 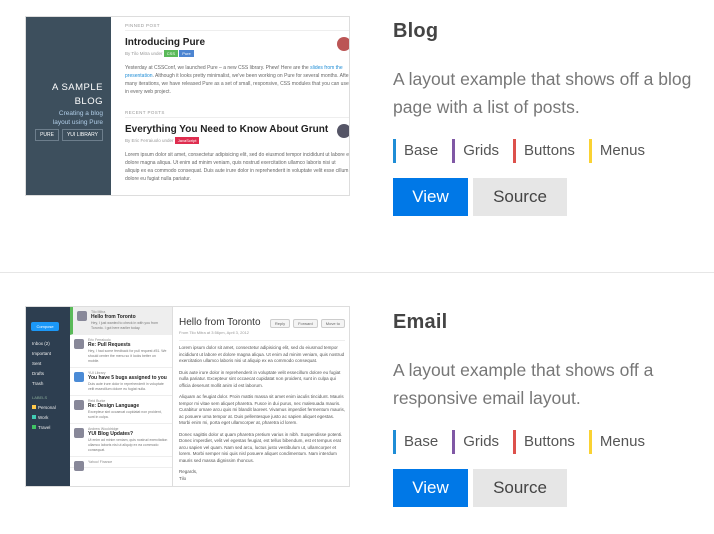 I want to click on label-item: Travel, so click(x=44, y=428).